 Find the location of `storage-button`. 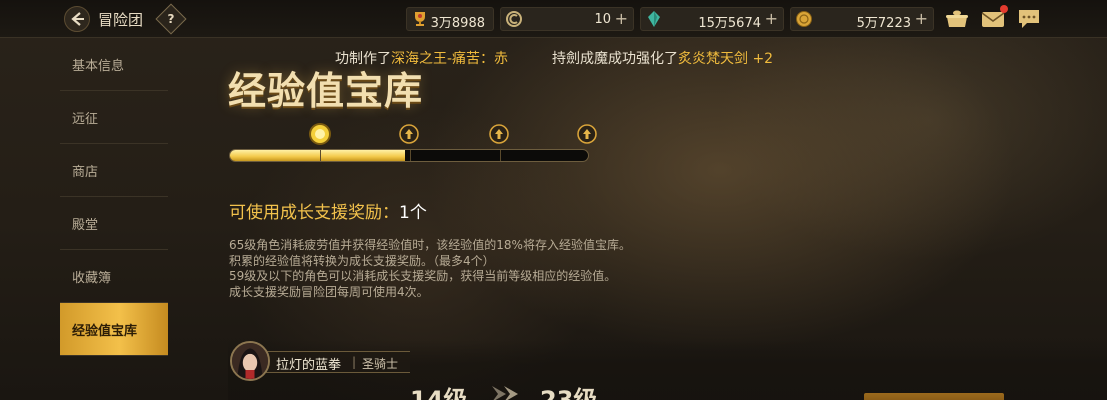

storage-button is located at coordinates (957, 19).